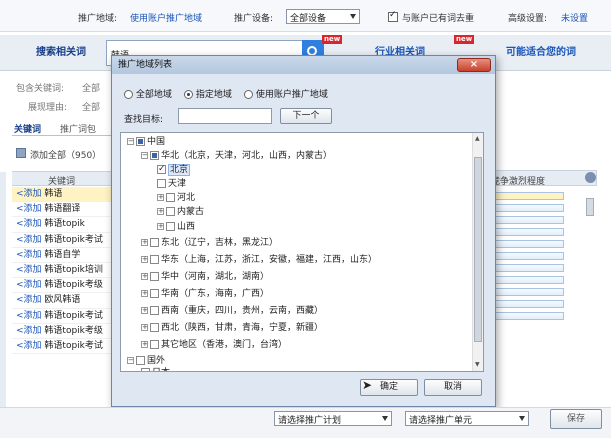 This screenshot has height=438, width=611. What do you see at coordinates (205, 277) in the screenshot?
I see `tree-node-huazhong: + 华中（河南，湖北，湖南）` at bounding box center [205, 277].